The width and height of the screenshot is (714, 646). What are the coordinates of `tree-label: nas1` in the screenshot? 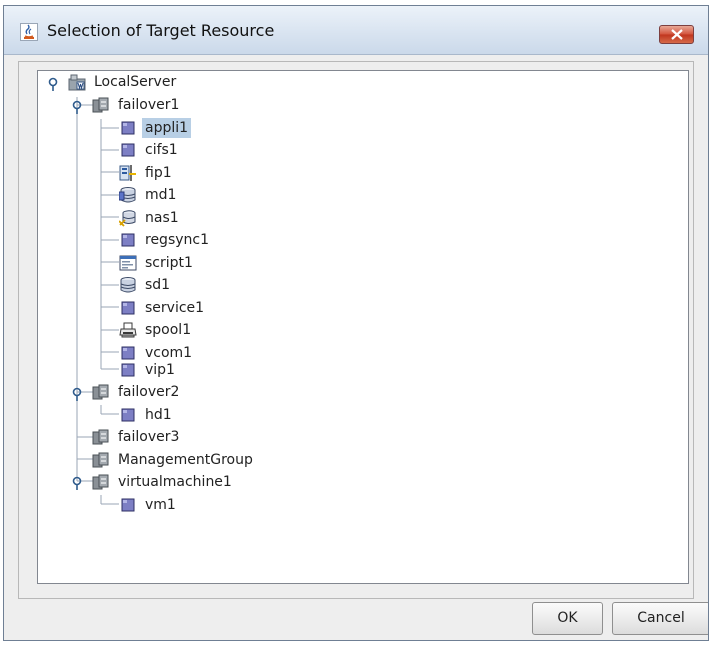 It's located at (162, 218).